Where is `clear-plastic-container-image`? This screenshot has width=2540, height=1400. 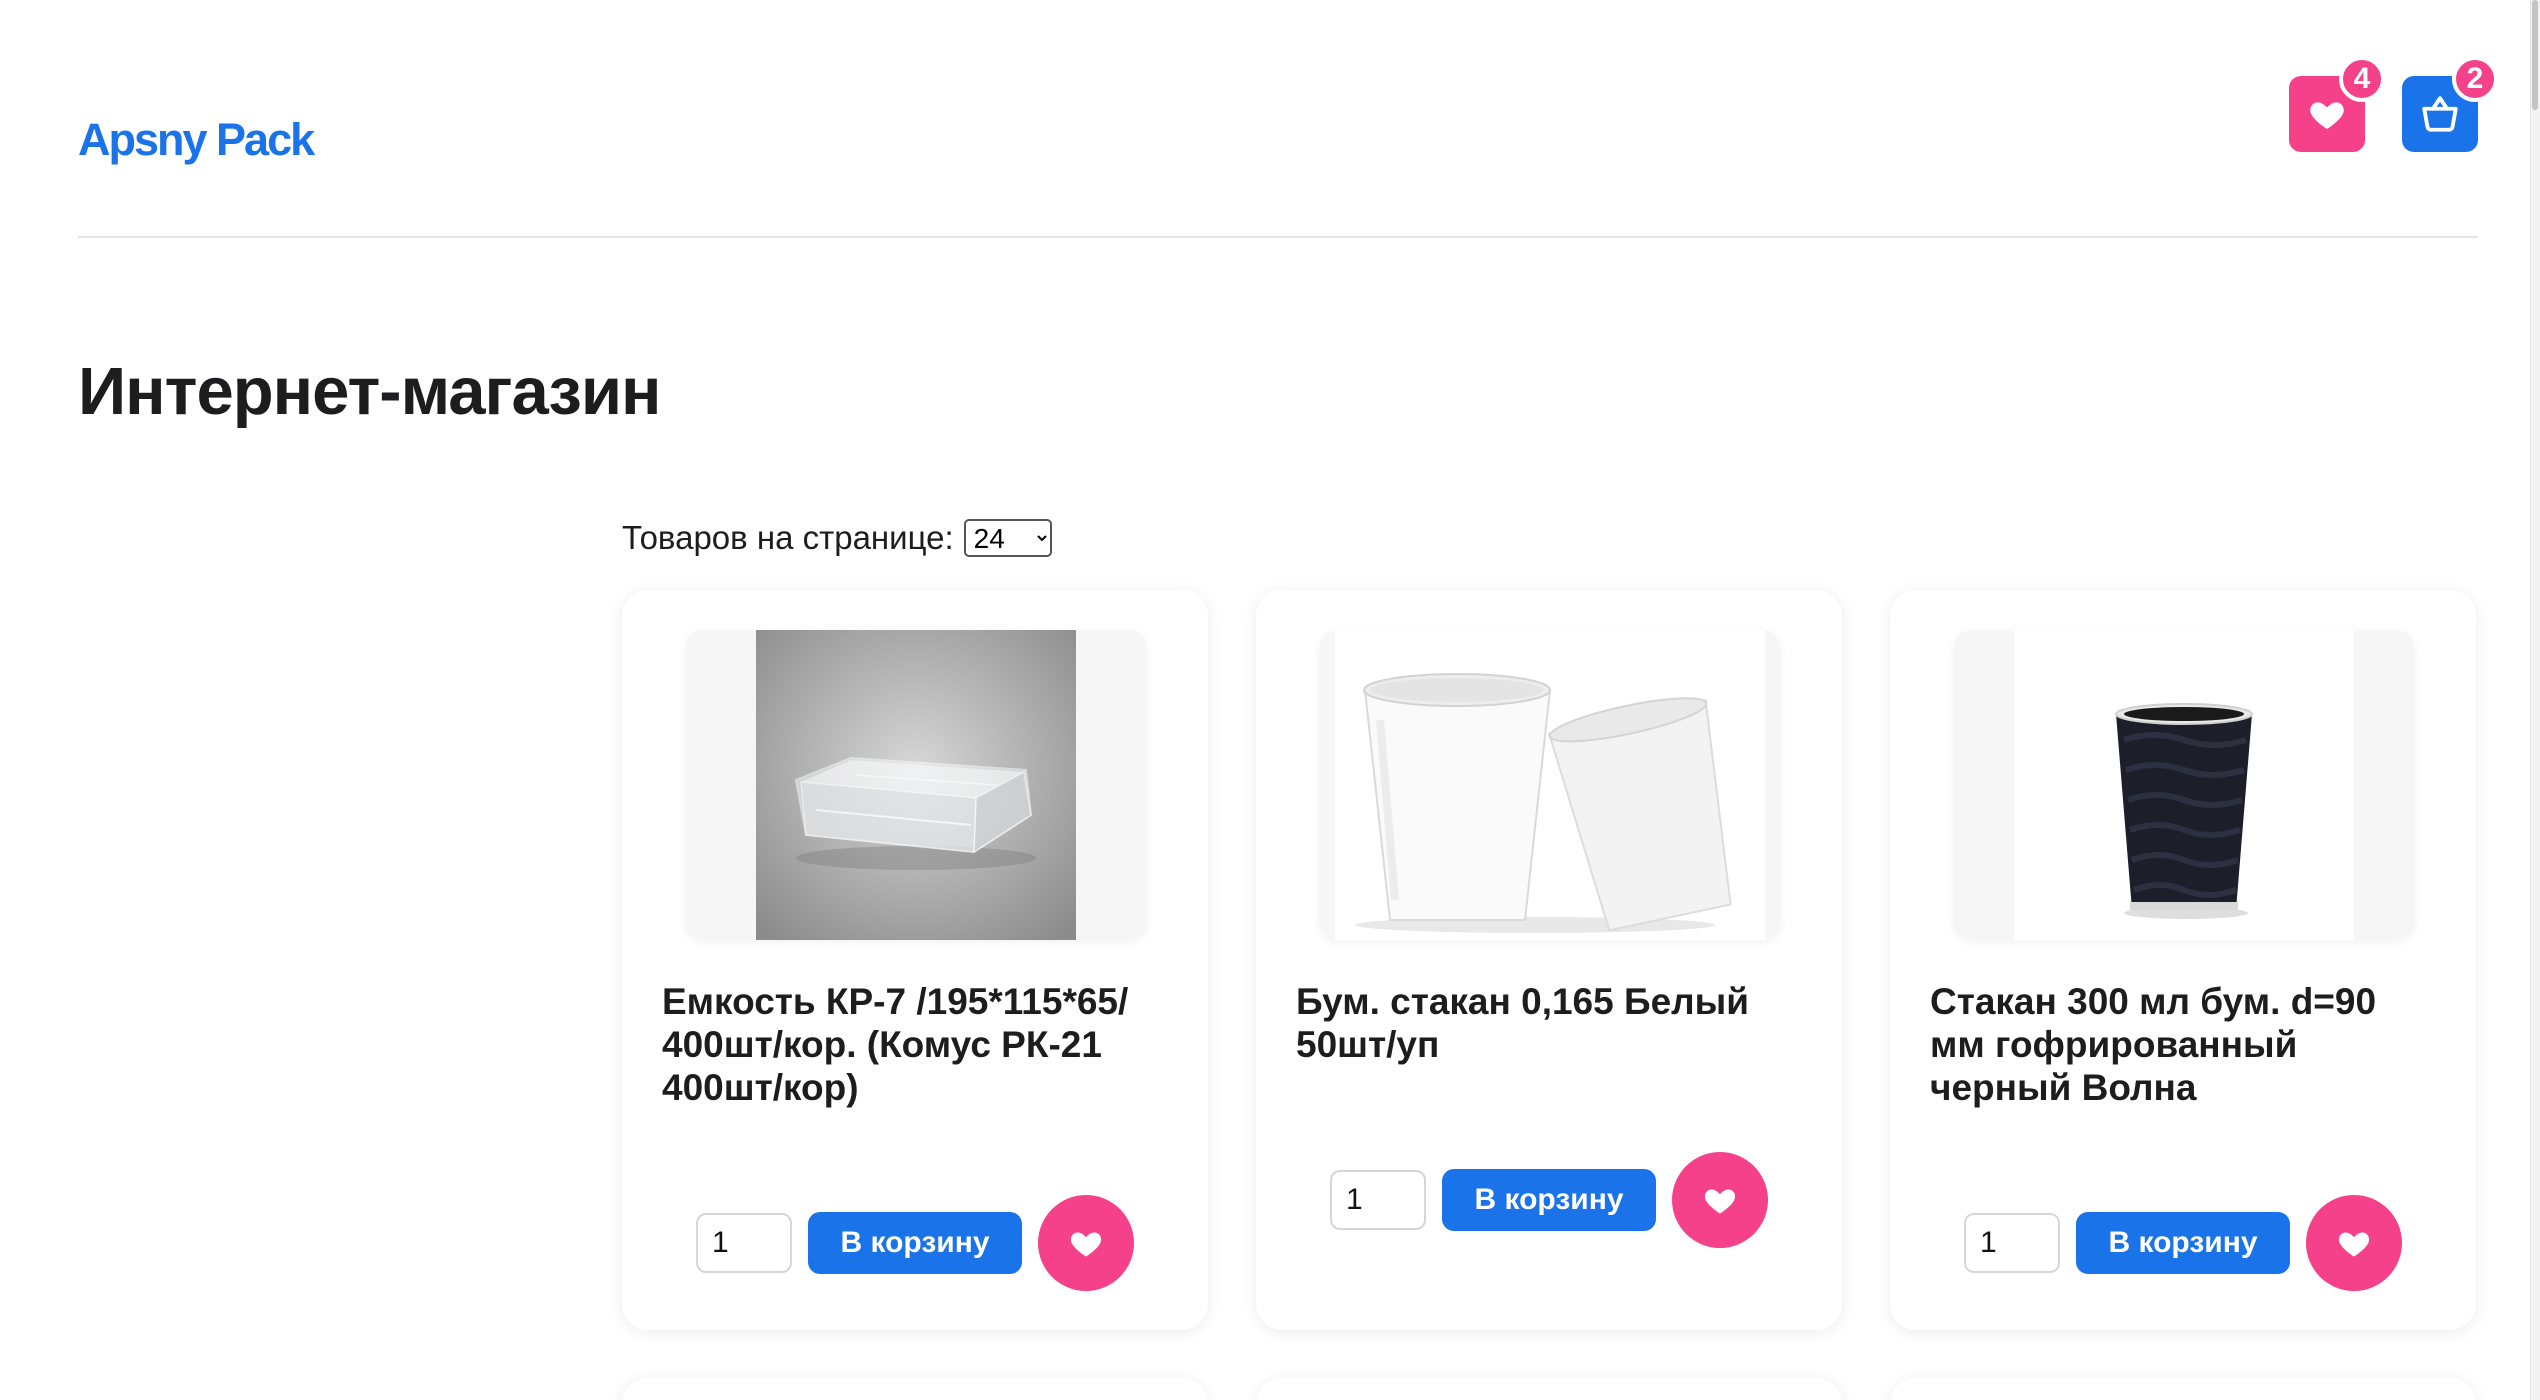 clear-plastic-container-image is located at coordinates (916, 785).